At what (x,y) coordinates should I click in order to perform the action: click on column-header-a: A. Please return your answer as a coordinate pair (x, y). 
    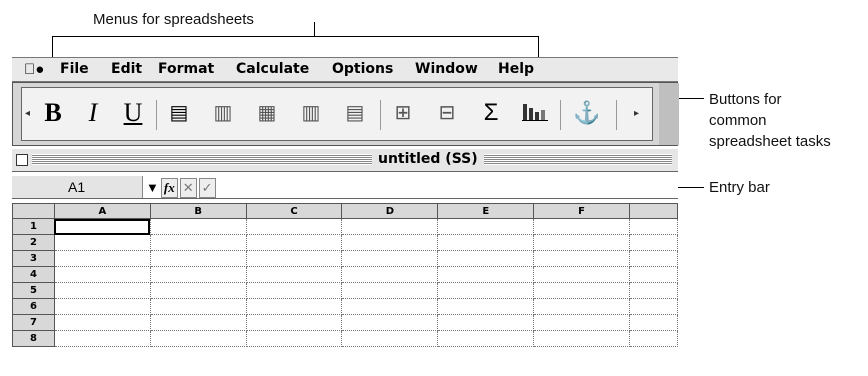
    Looking at the image, I should click on (102, 211).